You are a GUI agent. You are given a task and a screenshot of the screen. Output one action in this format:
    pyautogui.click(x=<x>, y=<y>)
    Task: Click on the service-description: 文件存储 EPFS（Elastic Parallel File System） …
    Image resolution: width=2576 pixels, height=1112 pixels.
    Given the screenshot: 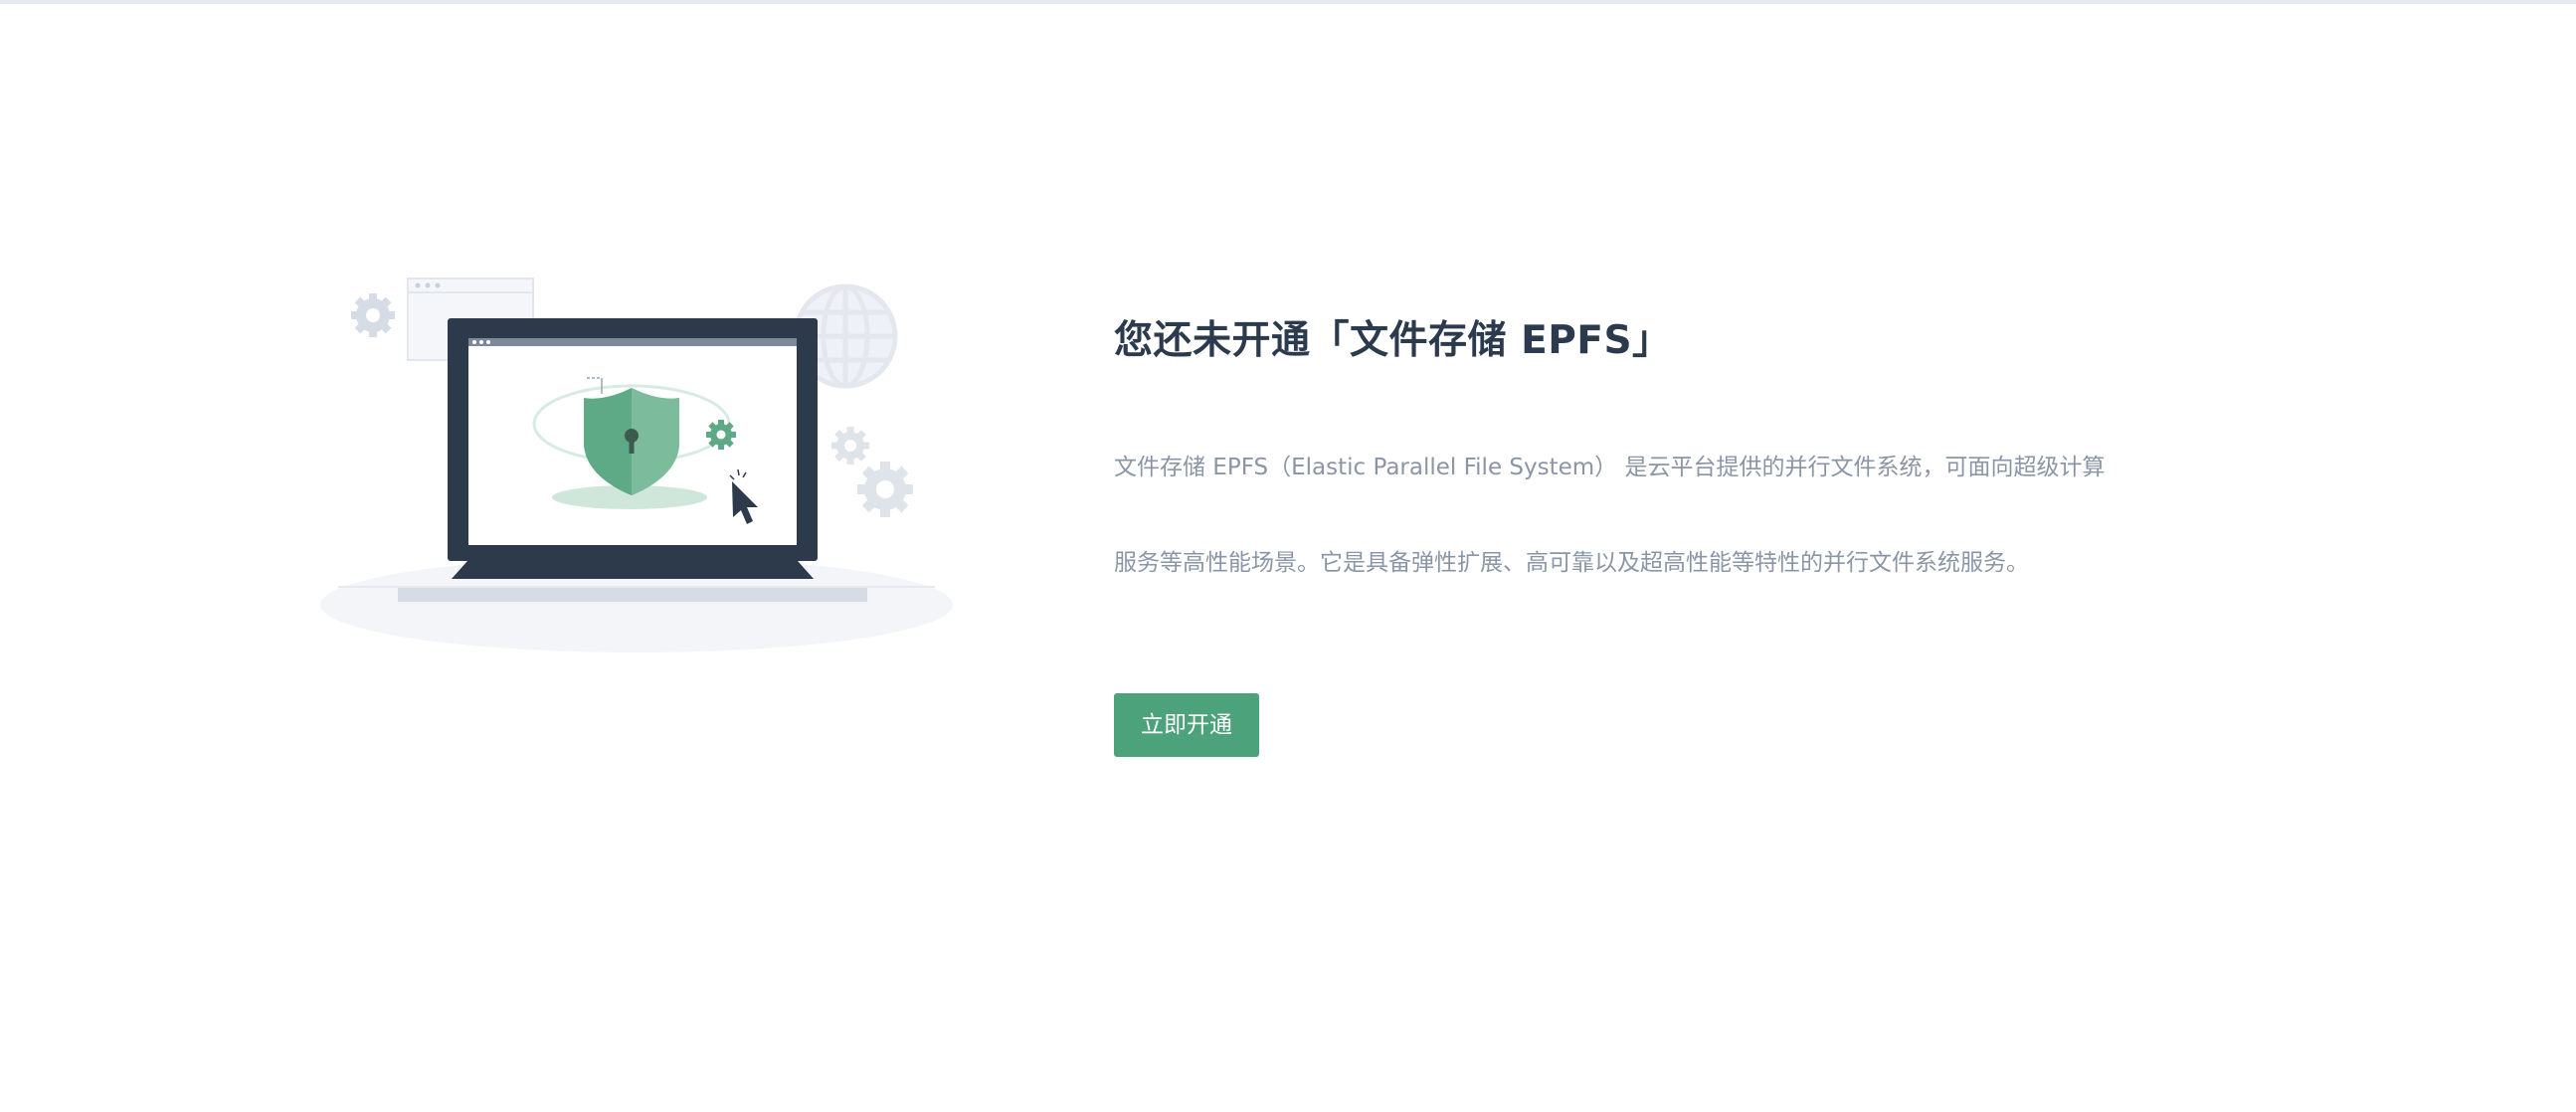 What is the action you would take?
    pyautogui.click(x=1651, y=515)
    